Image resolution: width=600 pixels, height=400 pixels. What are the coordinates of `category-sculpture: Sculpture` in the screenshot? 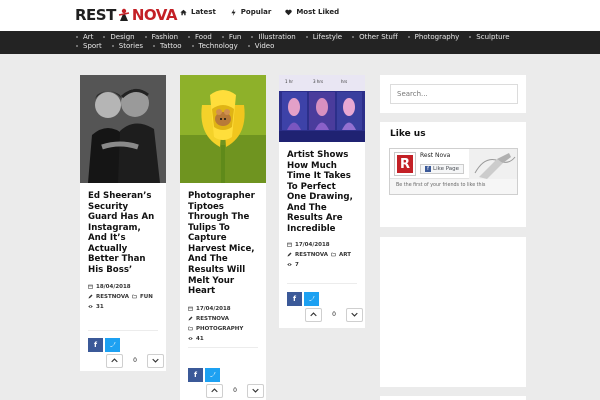 It's located at (489, 37).